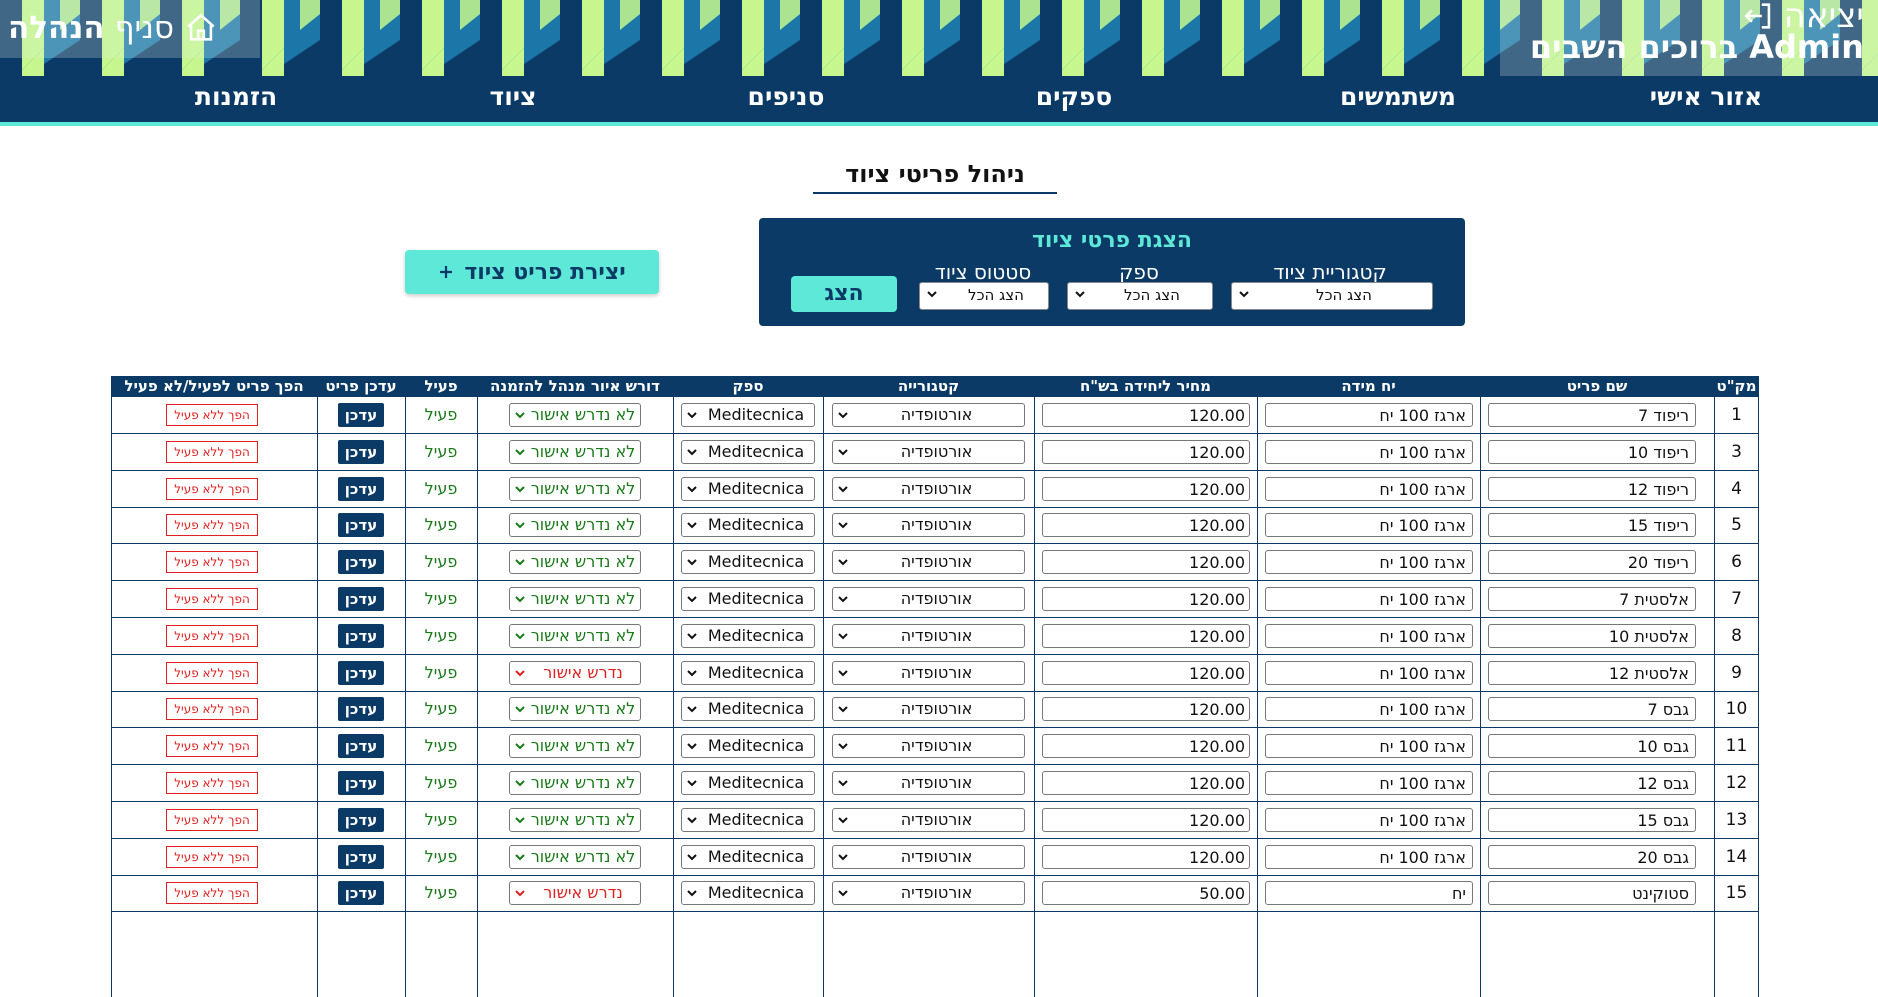 This screenshot has width=1878, height=997. I want to click on nav-equipment: ציוד, so click(513, 96).